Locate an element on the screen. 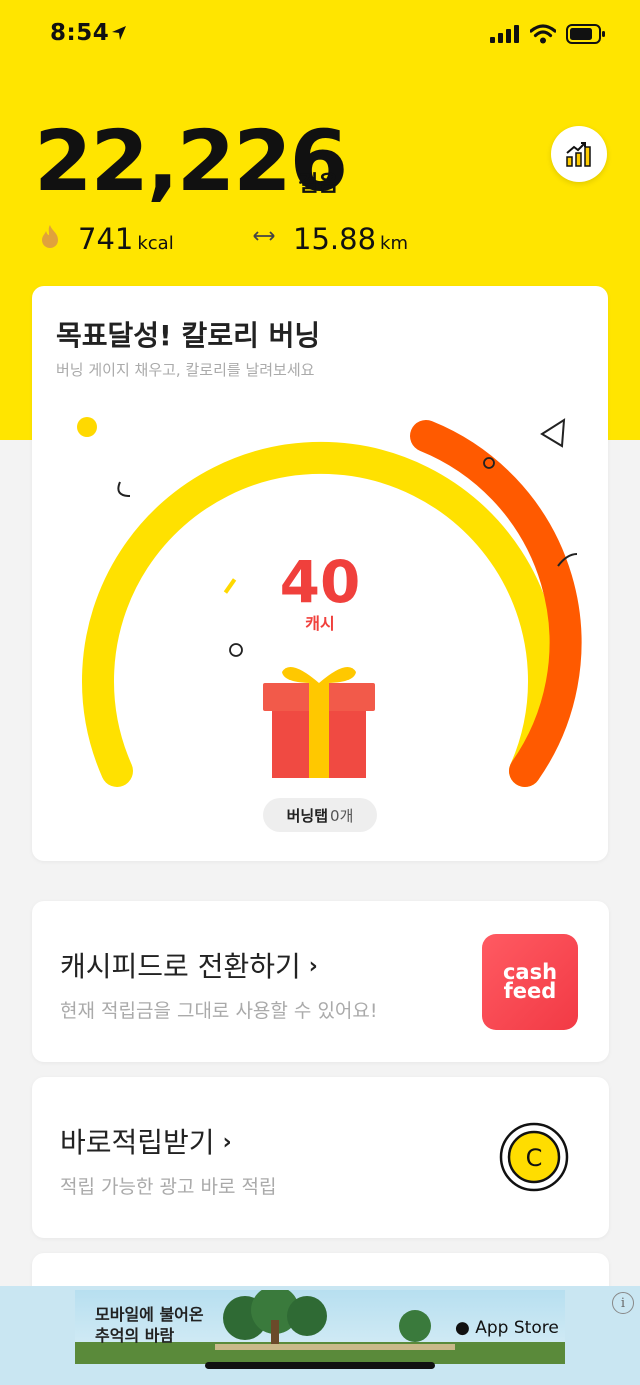 This screenshot has width=640, height=1385. instant-reward-title: 바로적립받기 › is located at coordinates (146, 1141).